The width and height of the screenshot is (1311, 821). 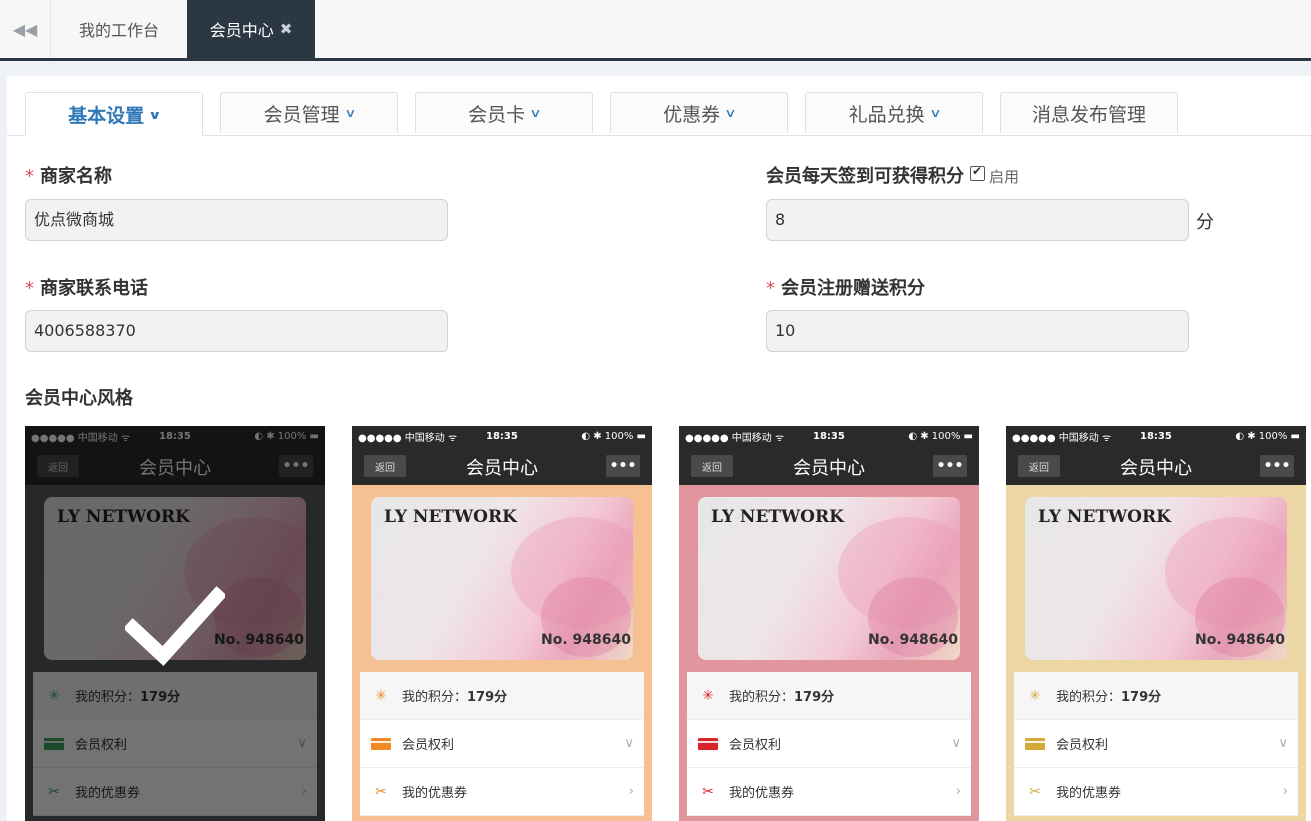 I want to click on label-text: 会员注册赠送积分, so click(x=853, y=288).